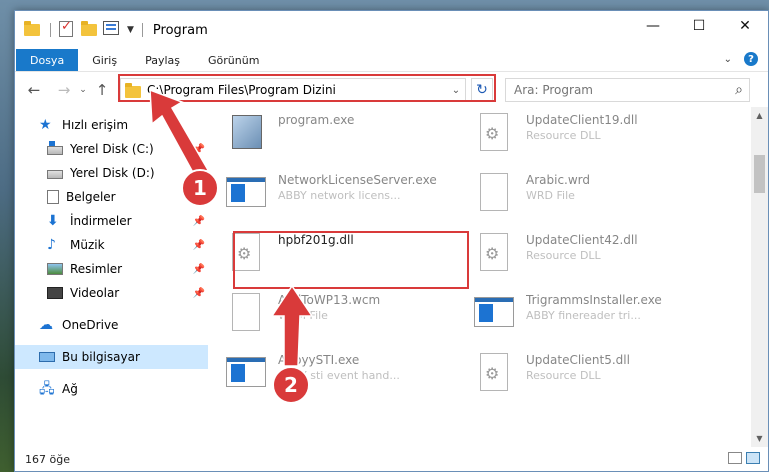  I want to click on properties-icon, so click(112, 30).